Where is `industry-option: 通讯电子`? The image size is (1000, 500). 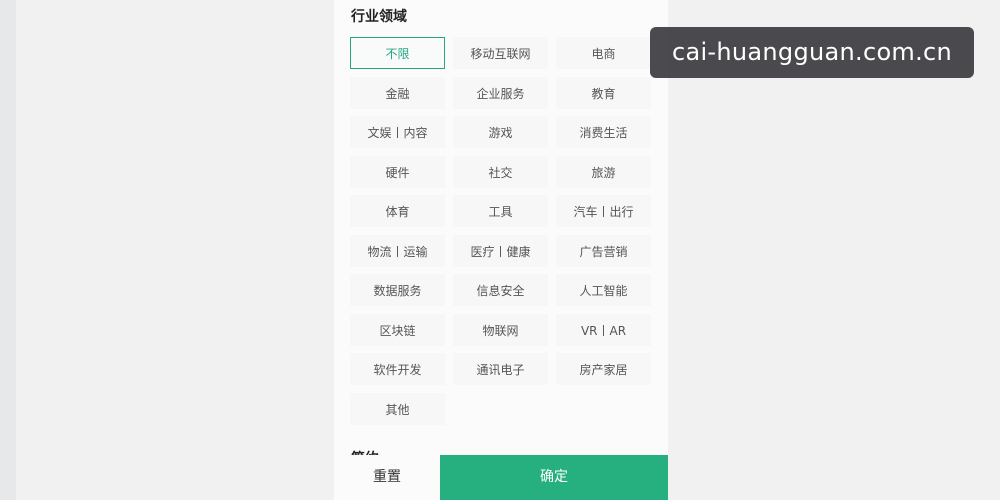 industry-option: 通讯电子 is located at coordinates (500, 369).